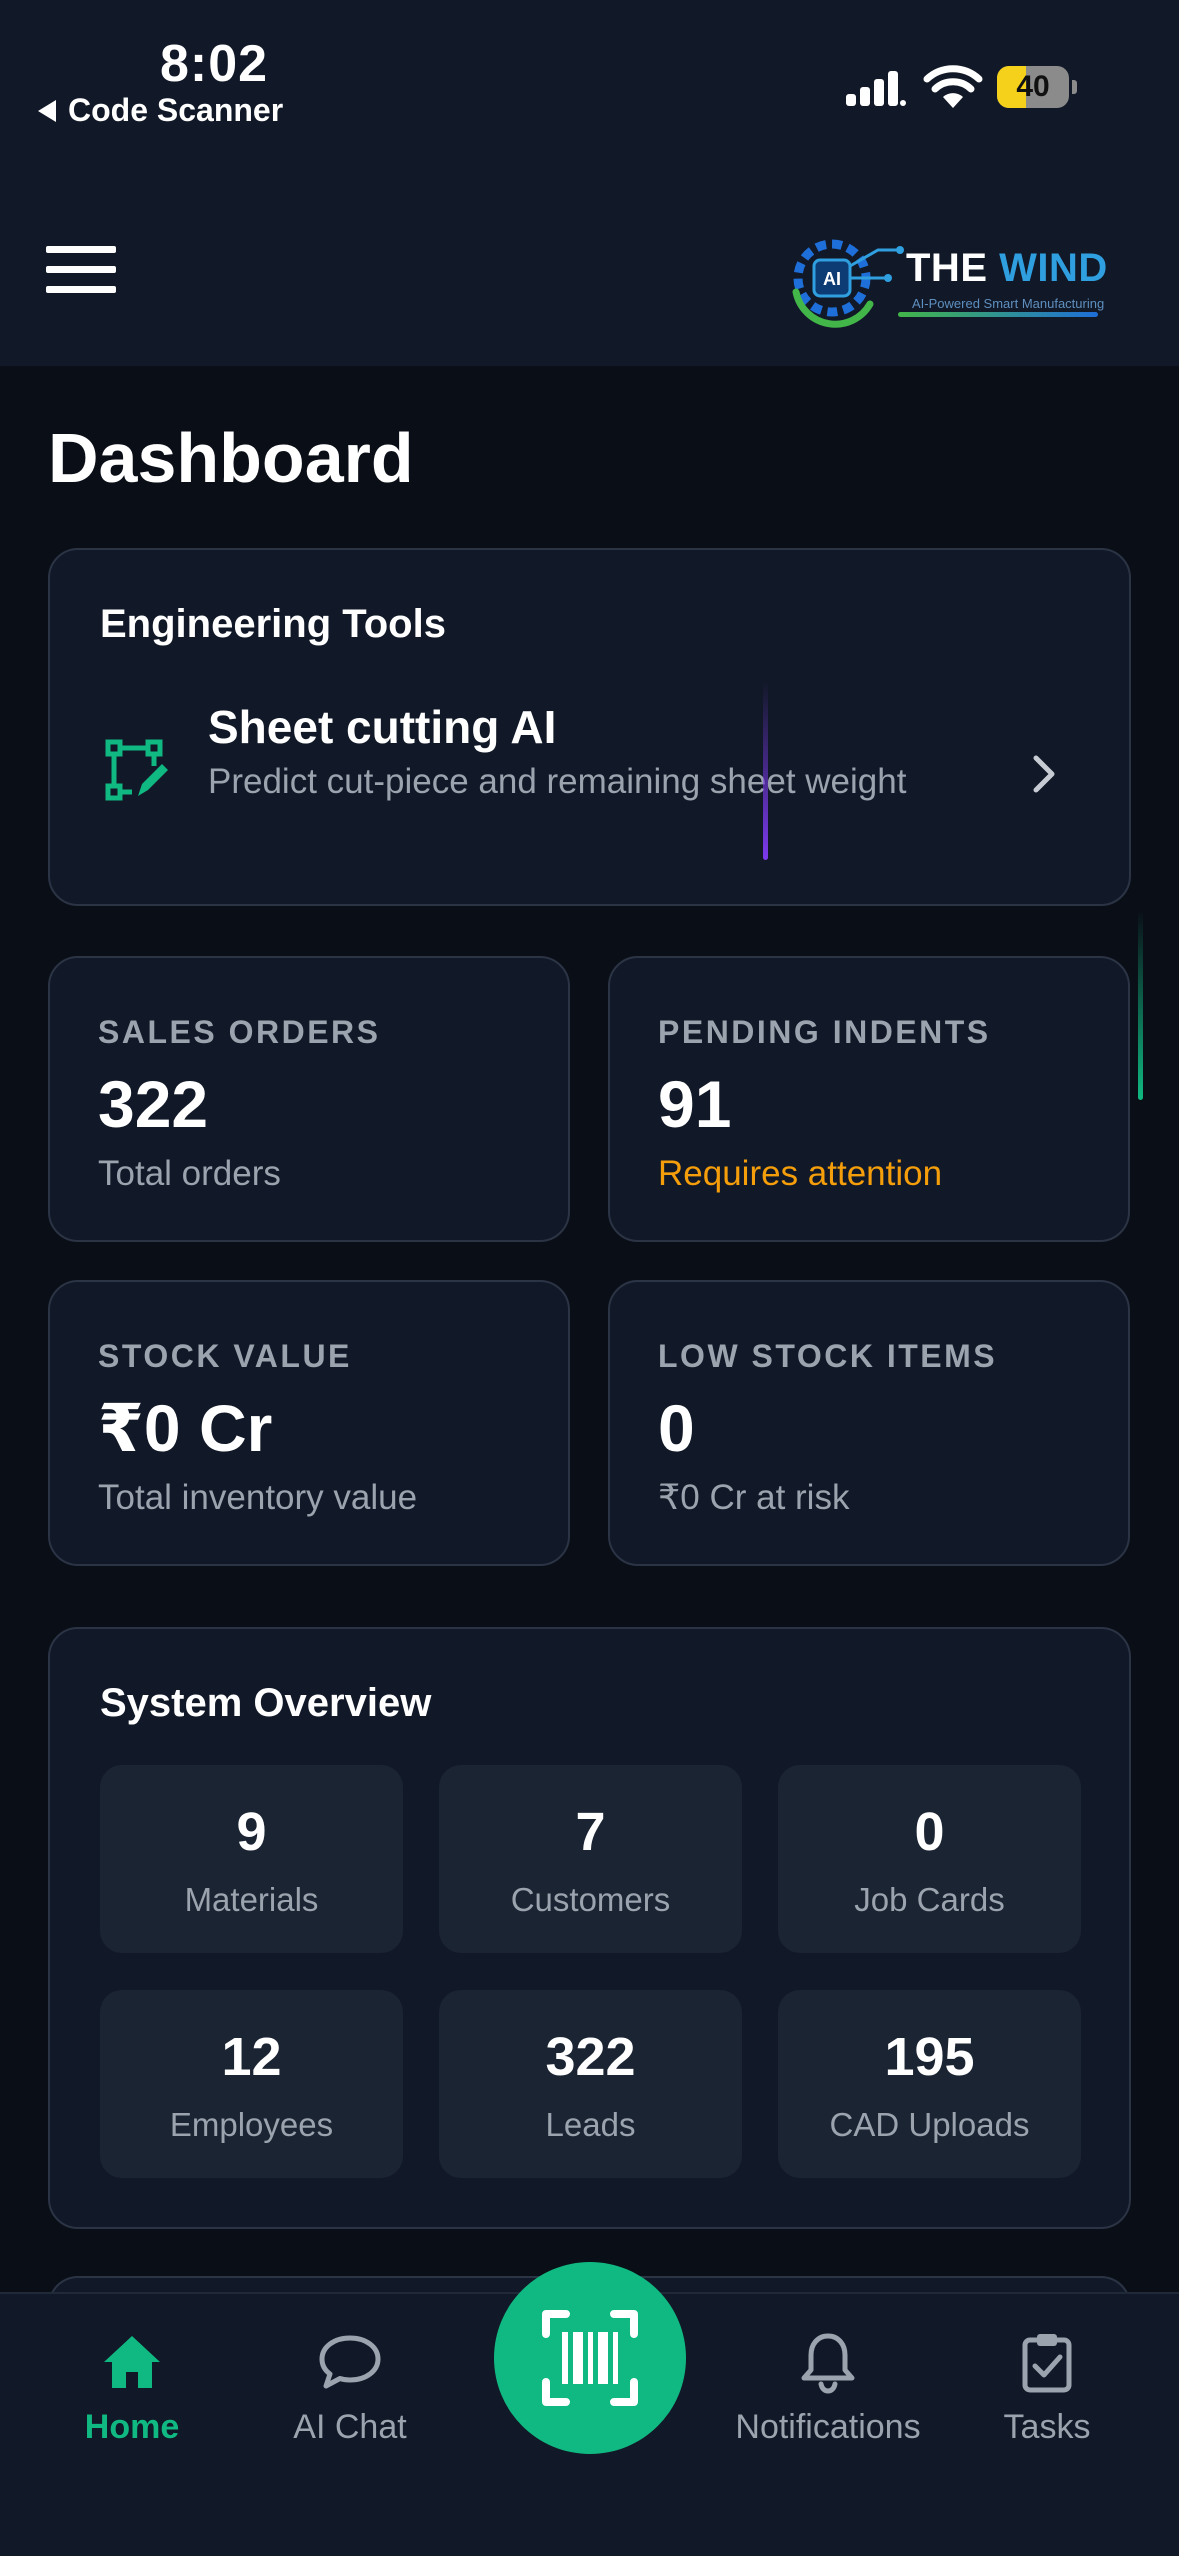 Image resolution: width=1179 pixels, height=2556 pixels. What do you see at coordinates (754, 1497) in the screenshot?
I see `stat-subtext: ₹0 Cr at risk` at bounding box center [754, 1497].